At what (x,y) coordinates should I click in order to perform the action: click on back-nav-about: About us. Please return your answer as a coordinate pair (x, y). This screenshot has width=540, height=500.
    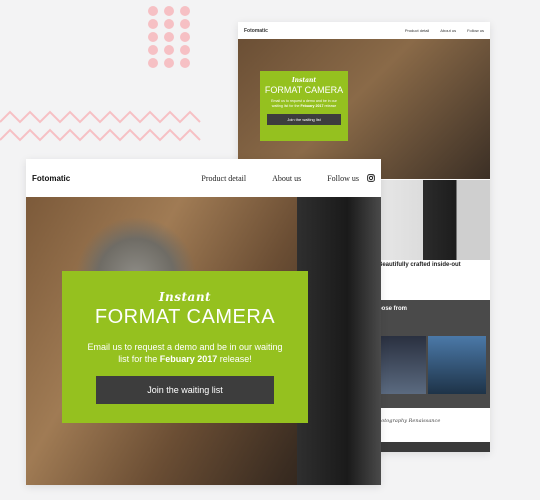
    Looking at the image, I should click on (448, 30).